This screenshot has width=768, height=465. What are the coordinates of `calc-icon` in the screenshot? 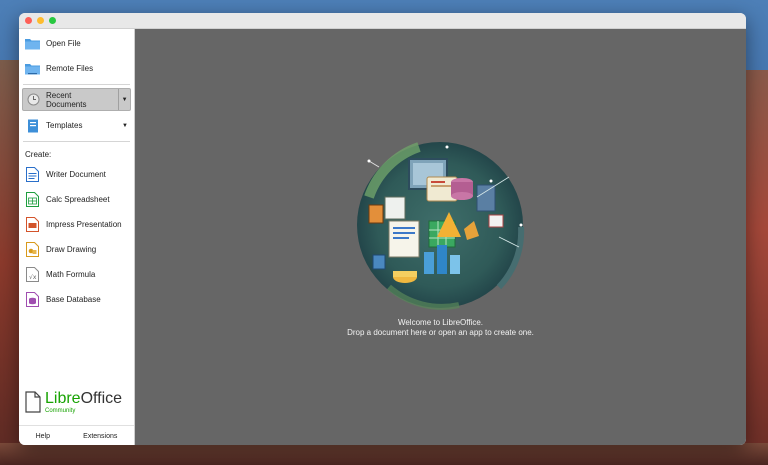 It's located at (32, 199).